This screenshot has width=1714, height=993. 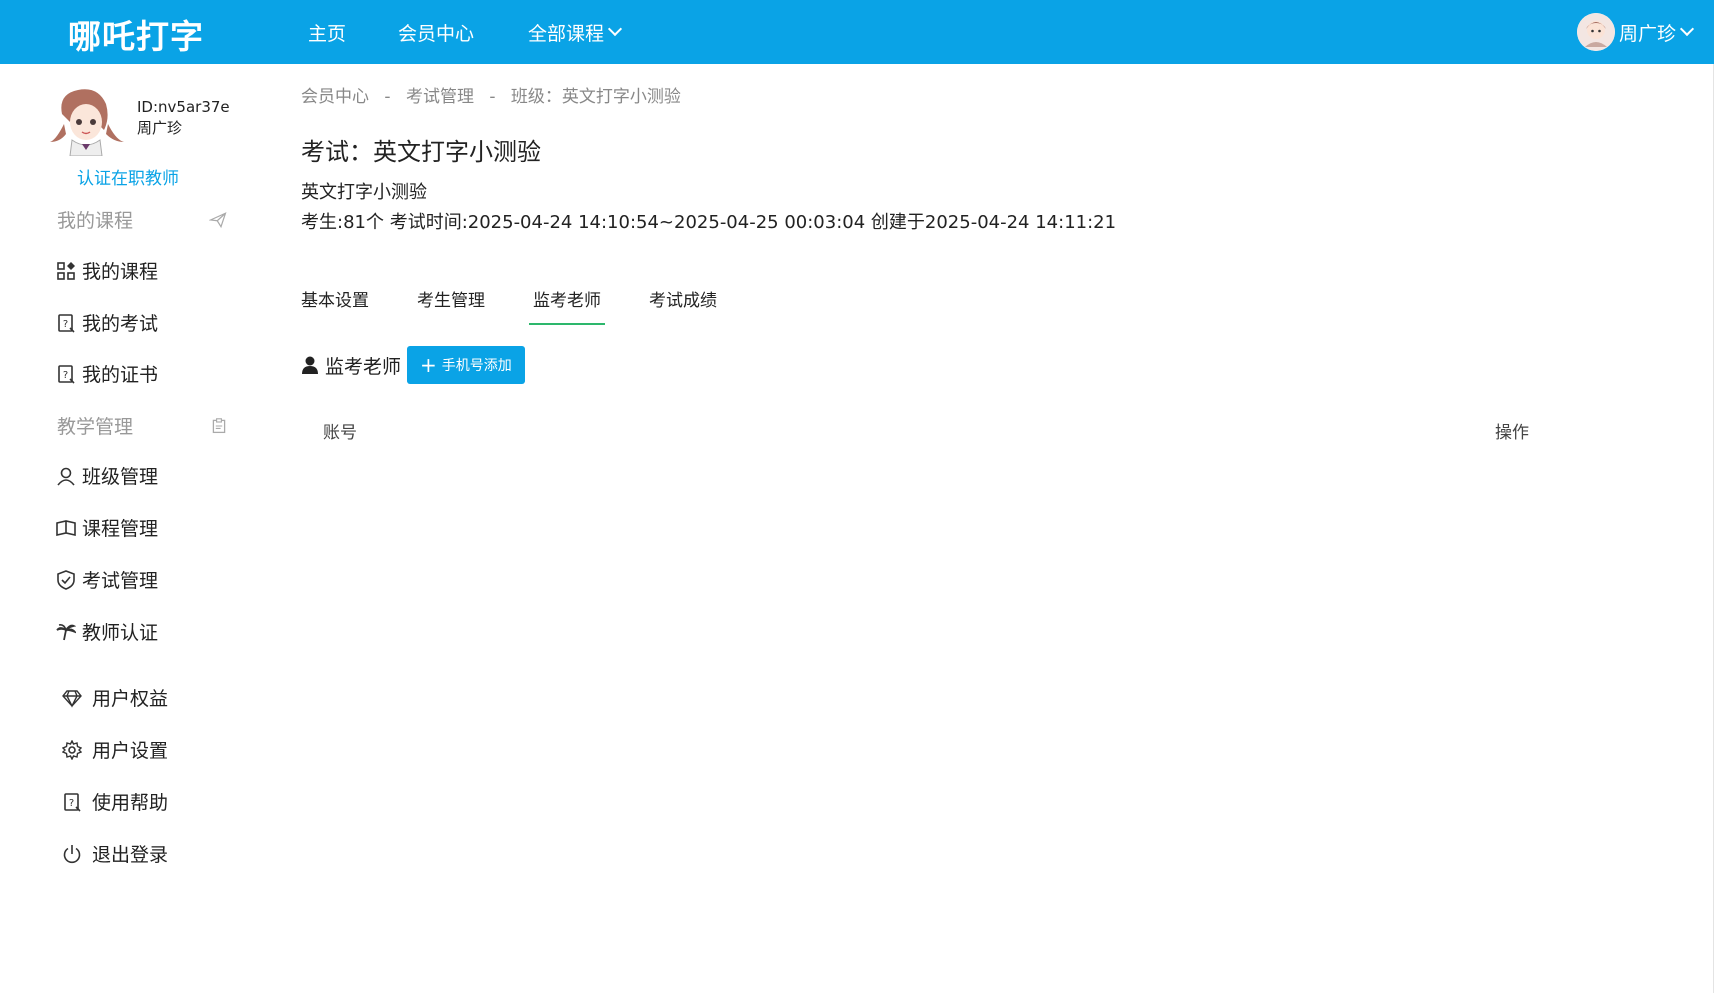 I want to click on sidebar-item-logout: 退出登录, so click(x=115, y=853).